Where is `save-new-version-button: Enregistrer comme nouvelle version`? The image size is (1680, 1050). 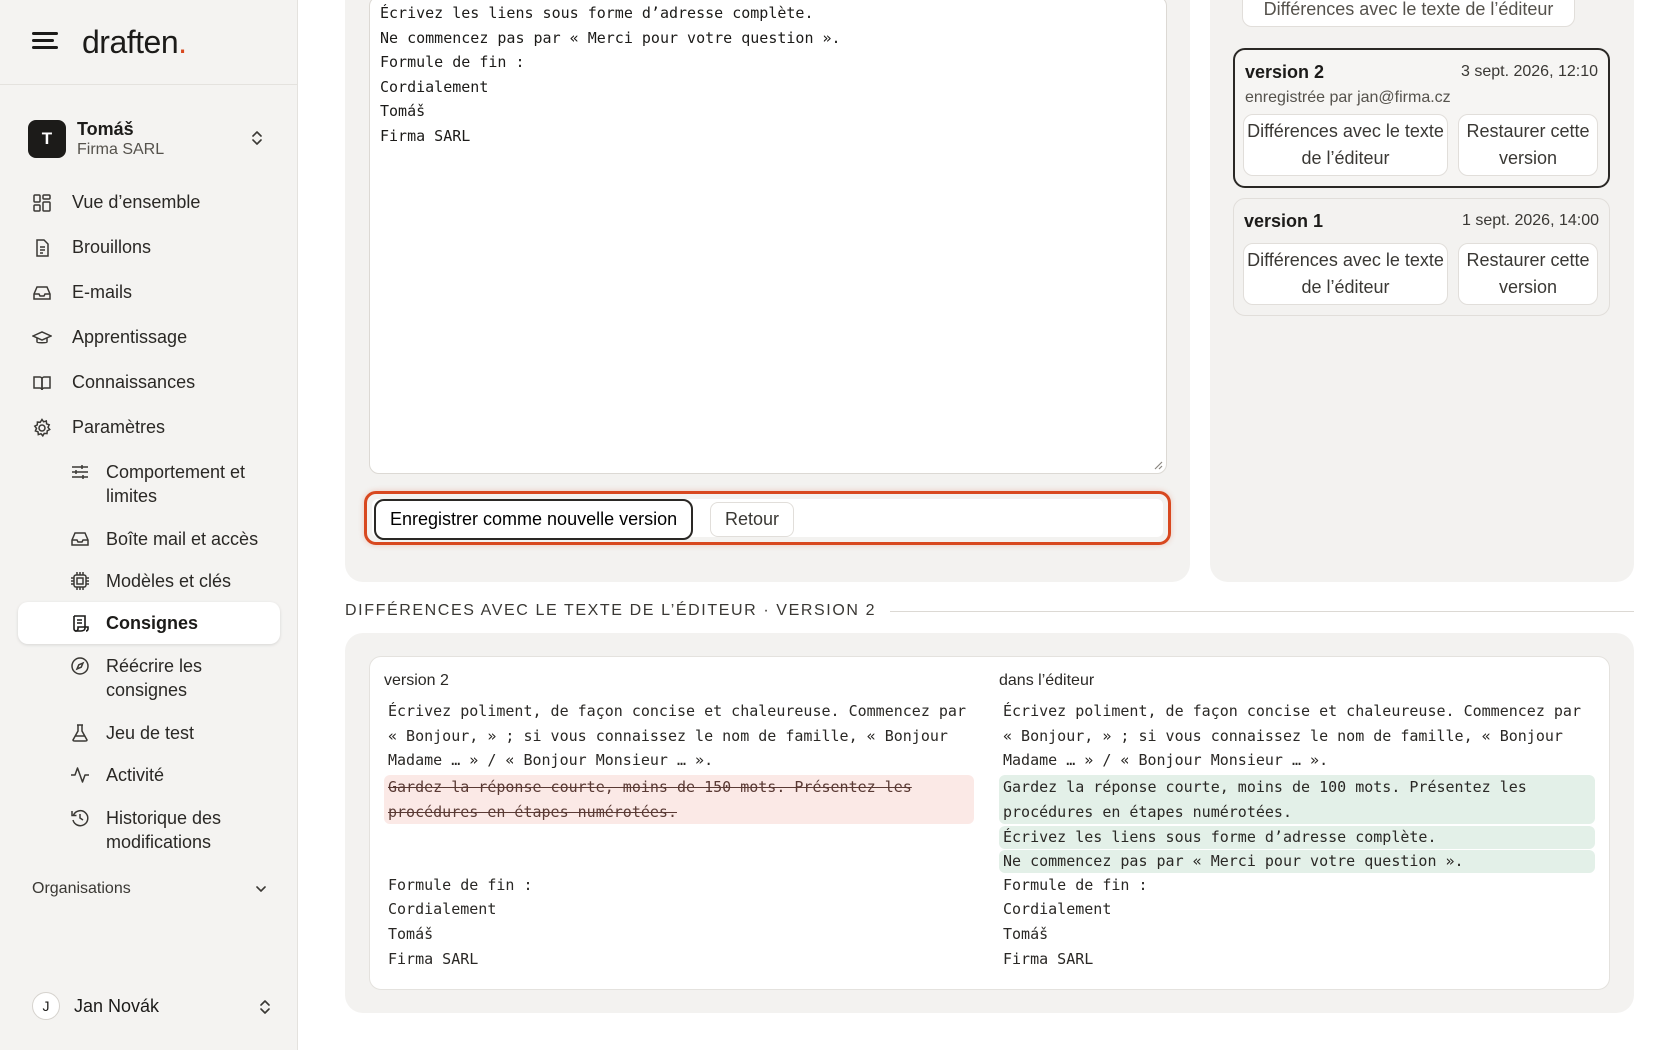 save-new-version-button: Enregistrer comme nouvelle version is located at coordinates (534, 519).